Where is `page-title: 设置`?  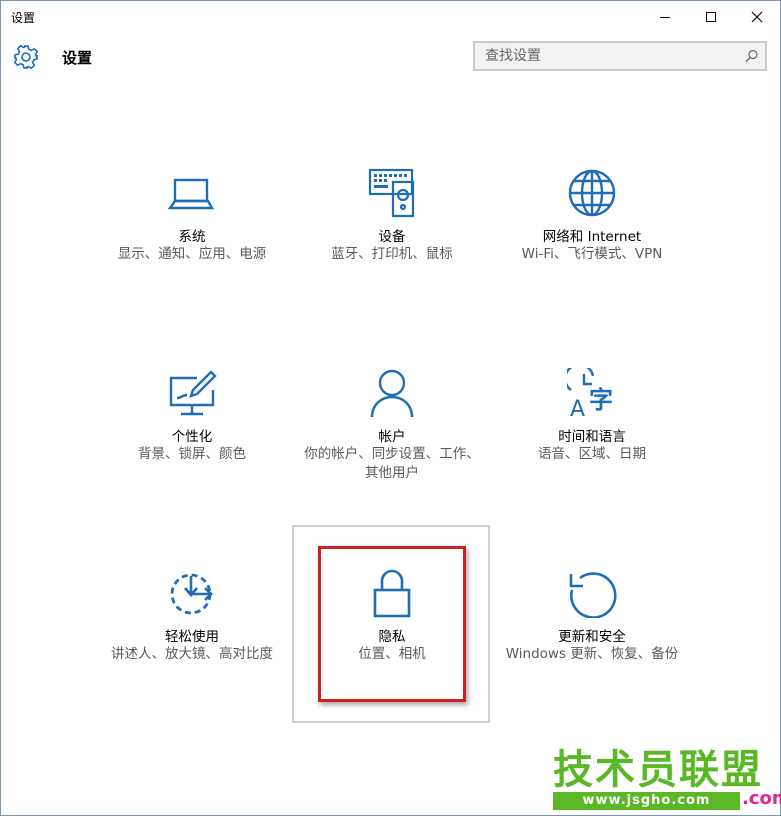 page-title: 设置 is located at coordinates (77, 58).